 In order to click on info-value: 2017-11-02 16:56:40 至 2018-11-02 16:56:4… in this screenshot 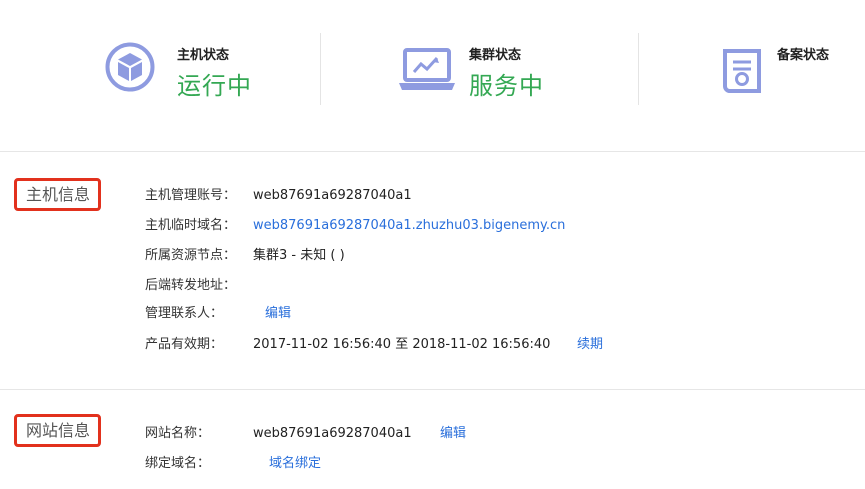, I will do `click(402, 344)`.